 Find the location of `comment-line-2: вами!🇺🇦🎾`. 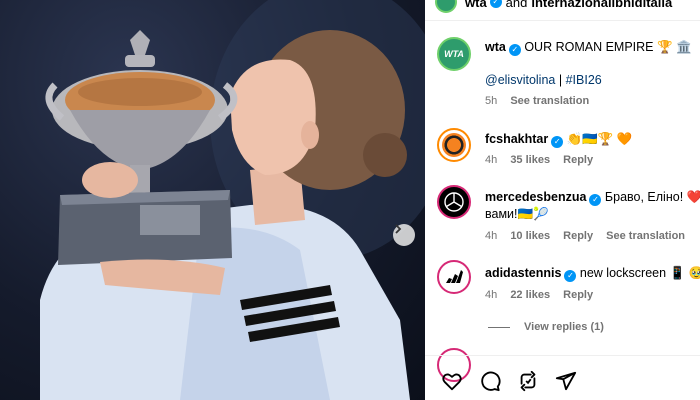

comment-line-2: вами!🇺🇦🎾 is located at coordinates (517, 214).